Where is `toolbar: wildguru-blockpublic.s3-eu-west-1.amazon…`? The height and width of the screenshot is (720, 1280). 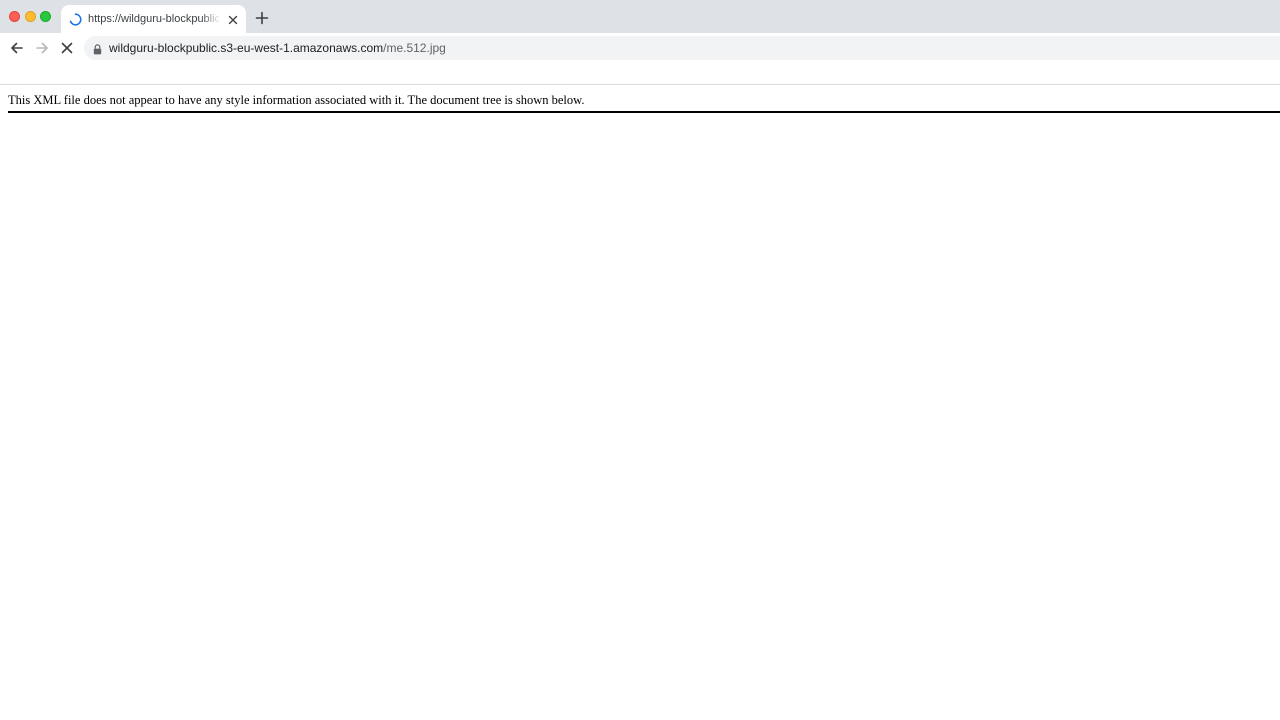 toolbar: wildguru-blockpublic.s3-eu-west-1.amazon… is located at coordinates (640, 59).